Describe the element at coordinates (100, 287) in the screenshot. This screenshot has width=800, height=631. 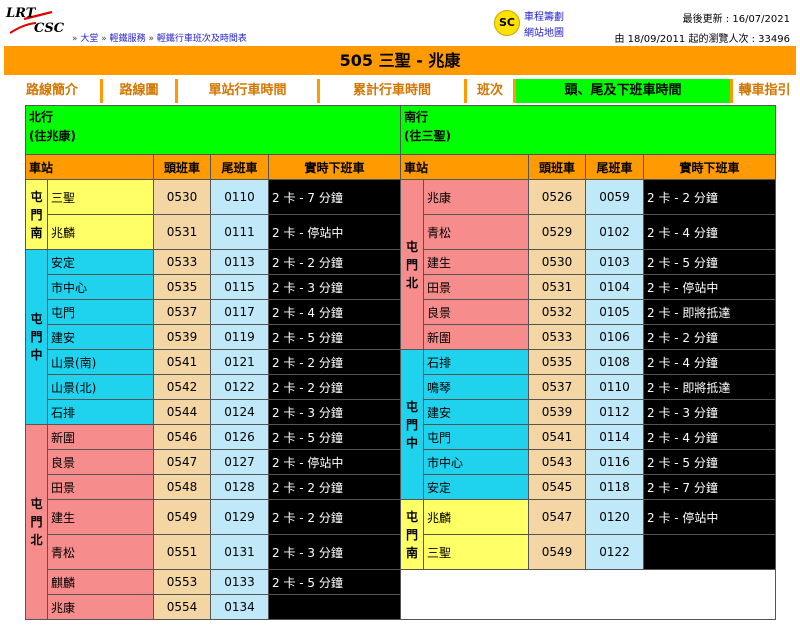
I see `station-name: 市中心` at that location.